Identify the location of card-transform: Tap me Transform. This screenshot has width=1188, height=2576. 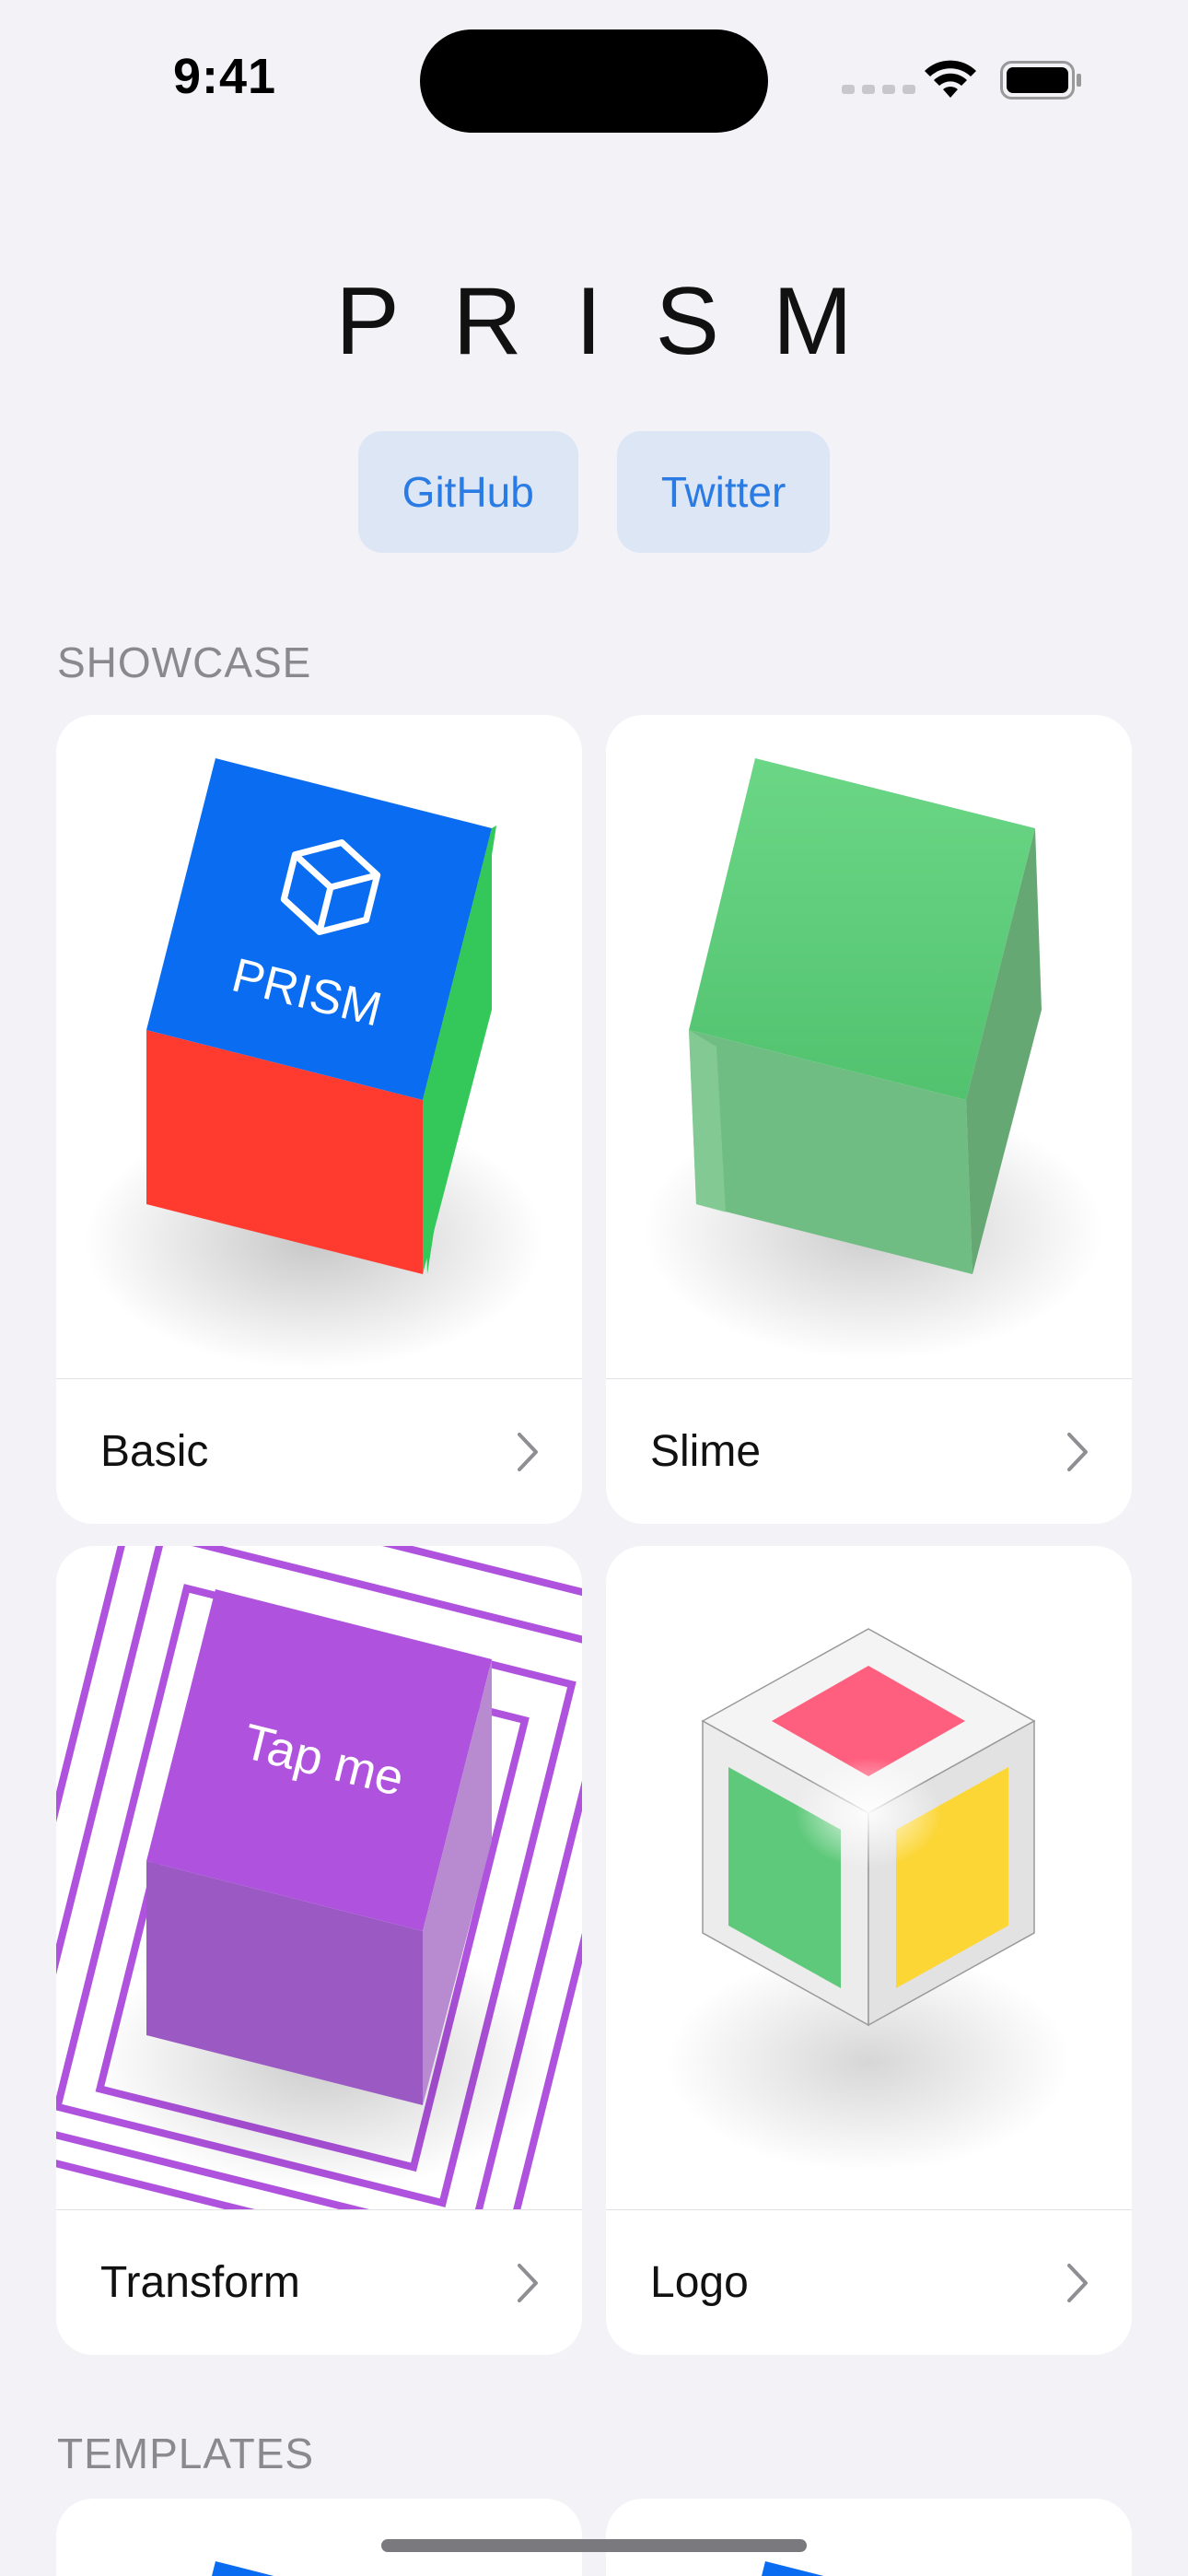
(319, 1950).